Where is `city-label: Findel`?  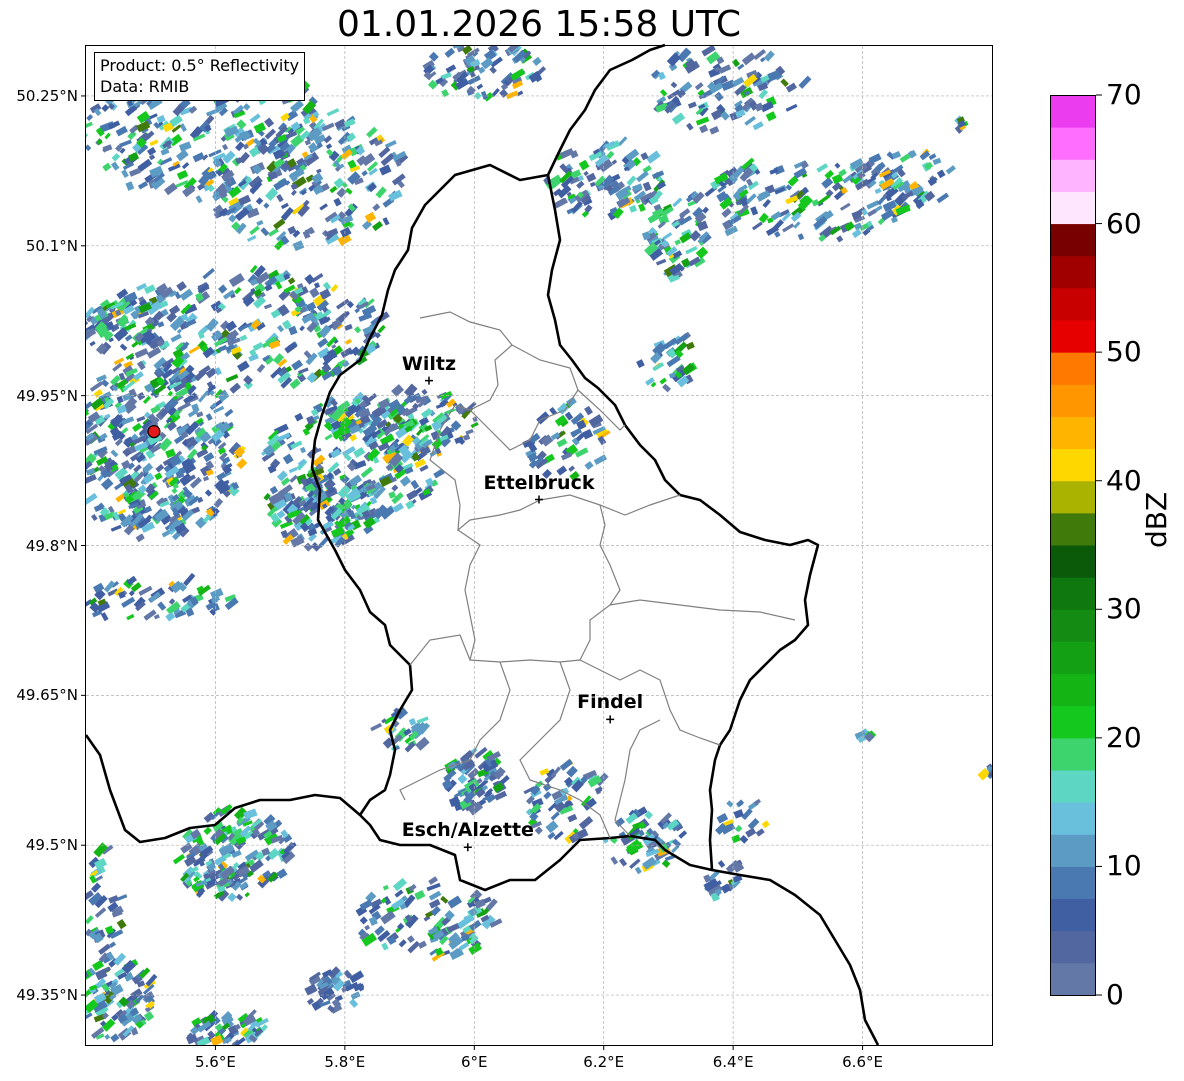 city-label: Findel is located at coordinates (610, 702).